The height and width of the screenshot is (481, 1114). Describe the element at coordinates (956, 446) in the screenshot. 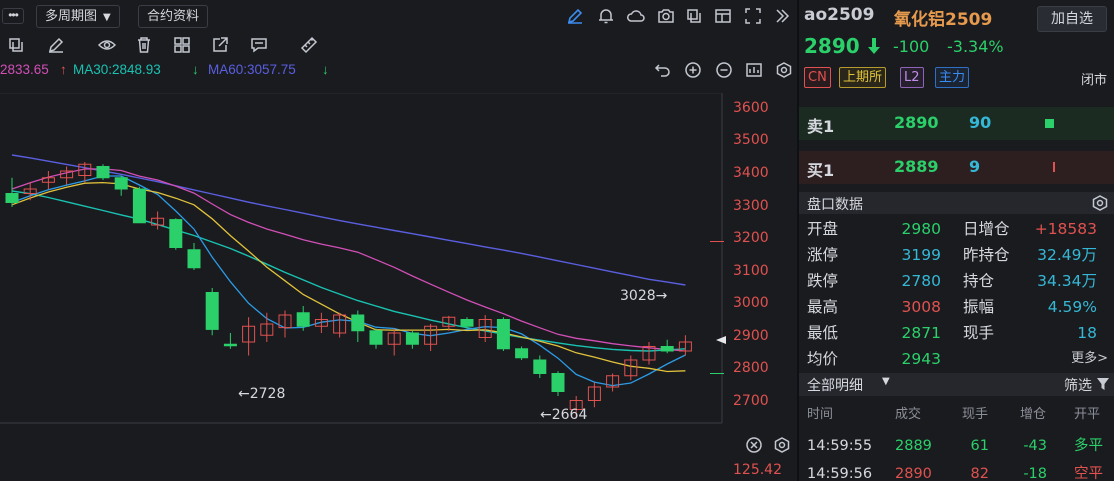

I see `trade-row: 14:59:55 2889 61 -43 多平` at that location.